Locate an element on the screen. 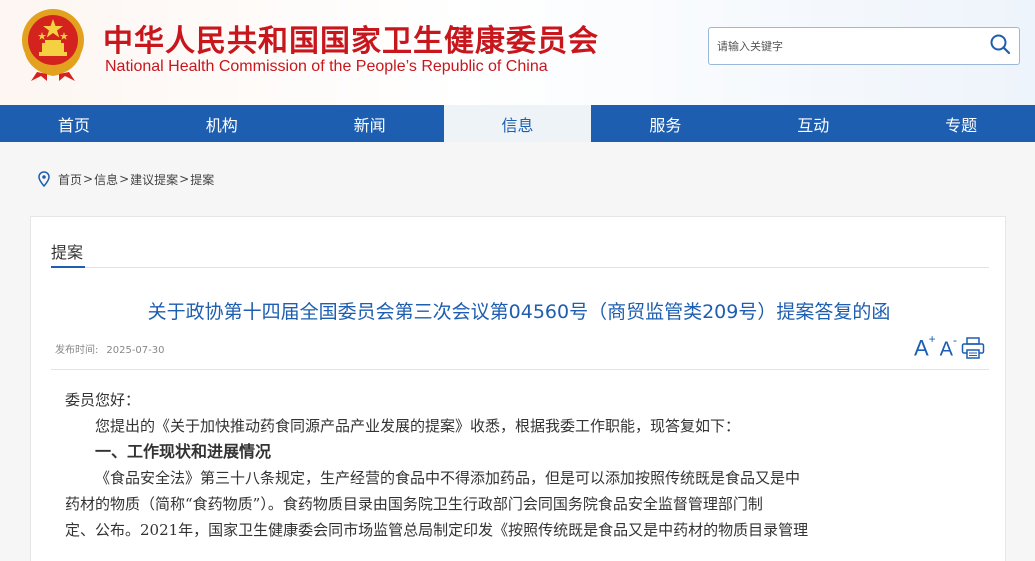 The width and height of the screenshot is (1035, 561). main-nav: 首页 机构 新闻 信息 服务 互动 专题 is located at coordinates (517, 123).